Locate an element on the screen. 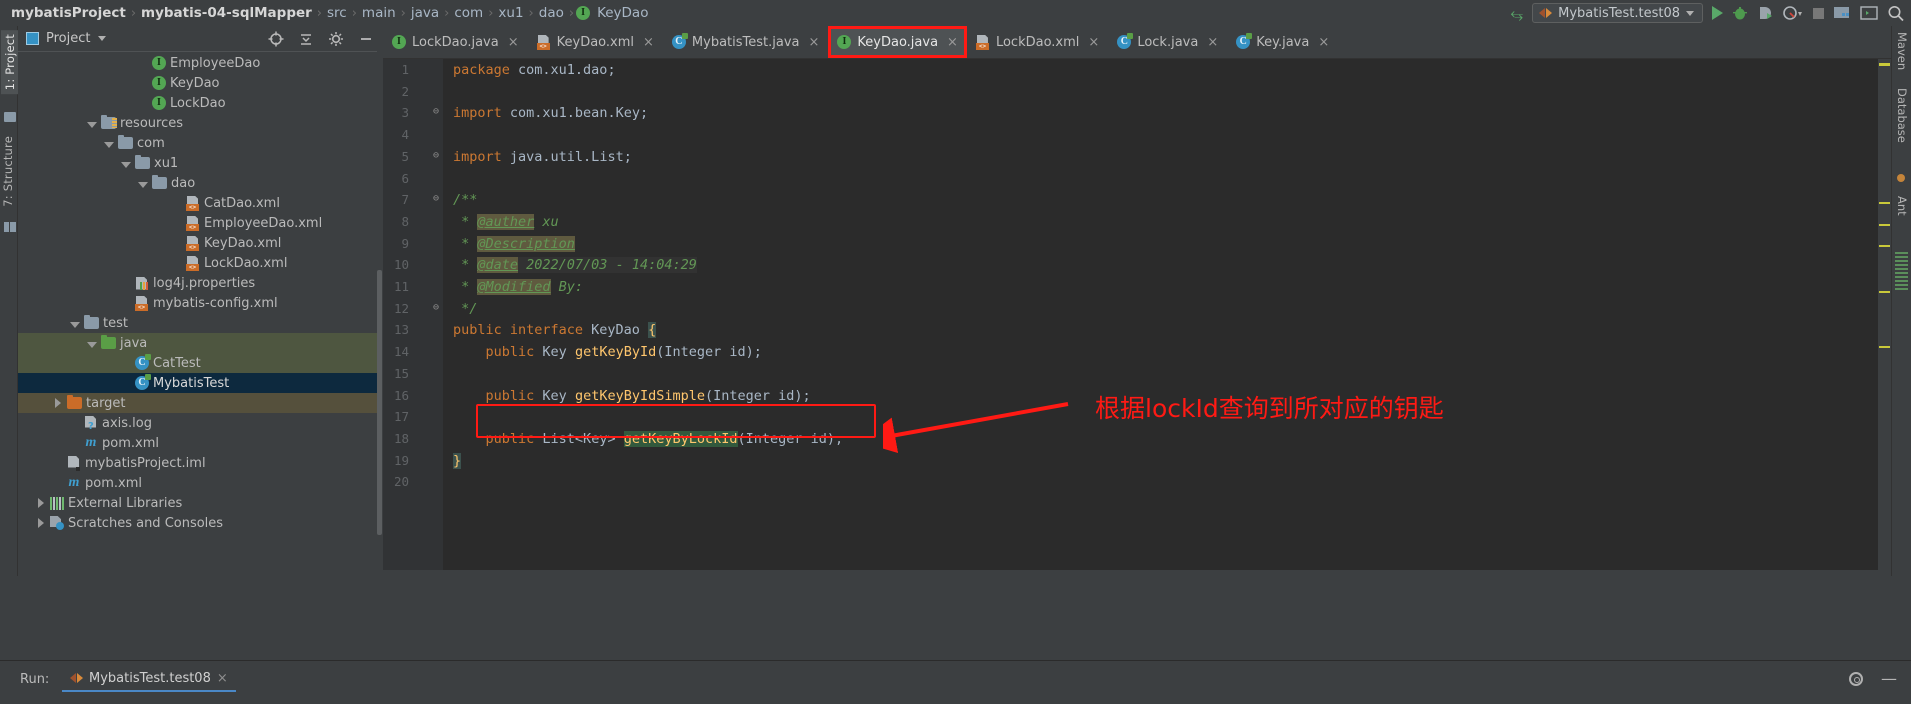  tree-item: External Libraries is located at coordinates (200, 503).